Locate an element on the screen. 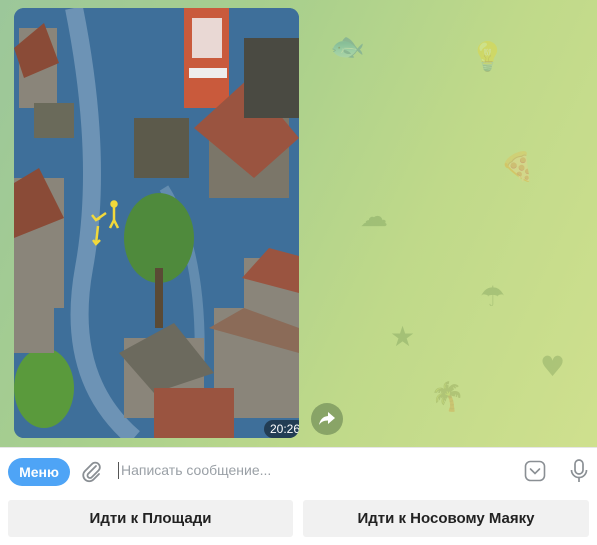  doodle-heart-icon: ♥ is located at coordinates (553, 366).